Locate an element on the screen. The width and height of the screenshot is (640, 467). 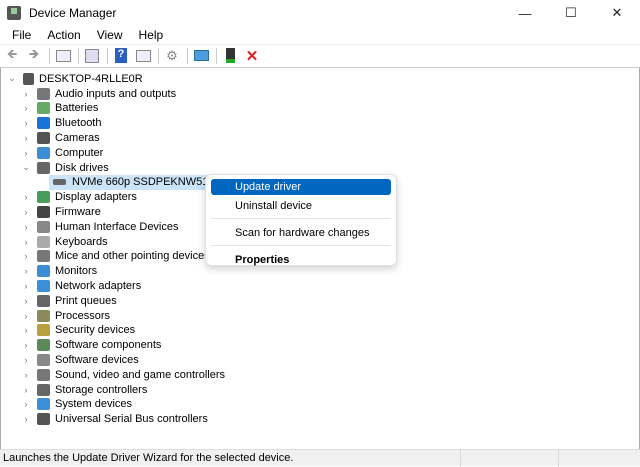
scan-hardware-icon: ⚙ is located at coordinates (172, 56).